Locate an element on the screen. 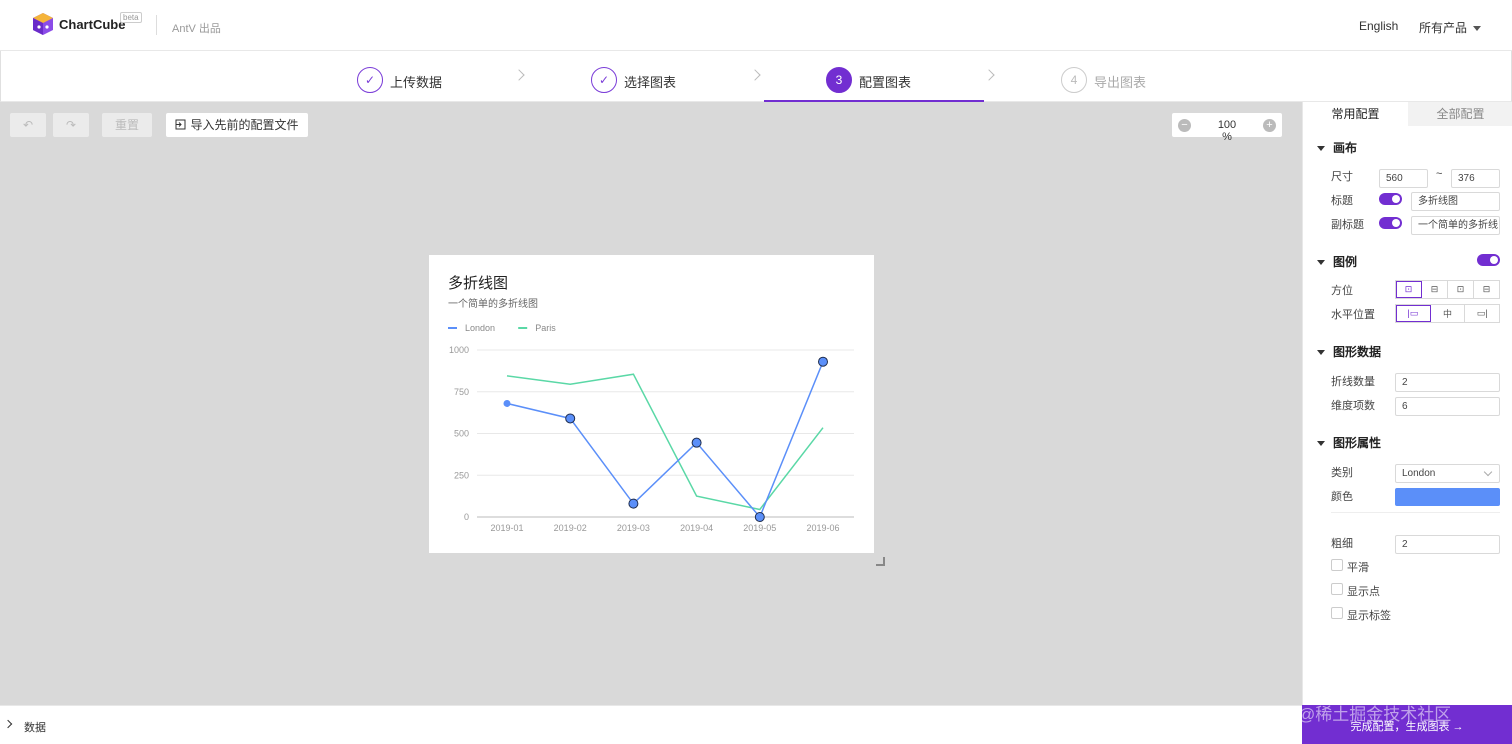 The height and width of the screenshot is (744, 1512). zoom-level: 100 % is located at coordinates (1227, 131).